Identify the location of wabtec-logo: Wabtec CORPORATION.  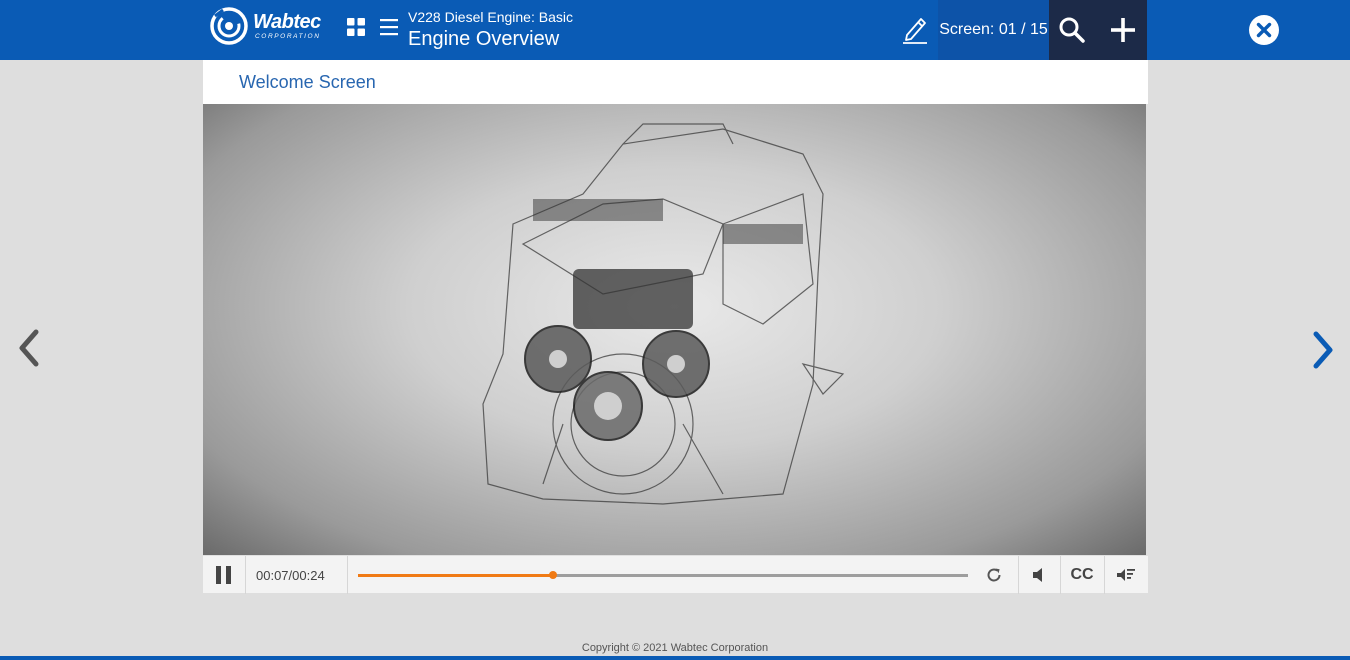
(271, 26).